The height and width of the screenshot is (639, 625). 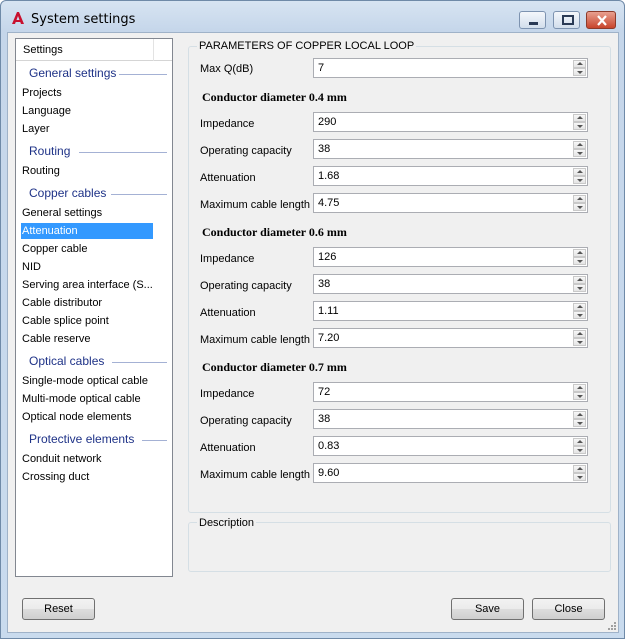 I want to click on close-button: Close, so click(x=568, y=609).